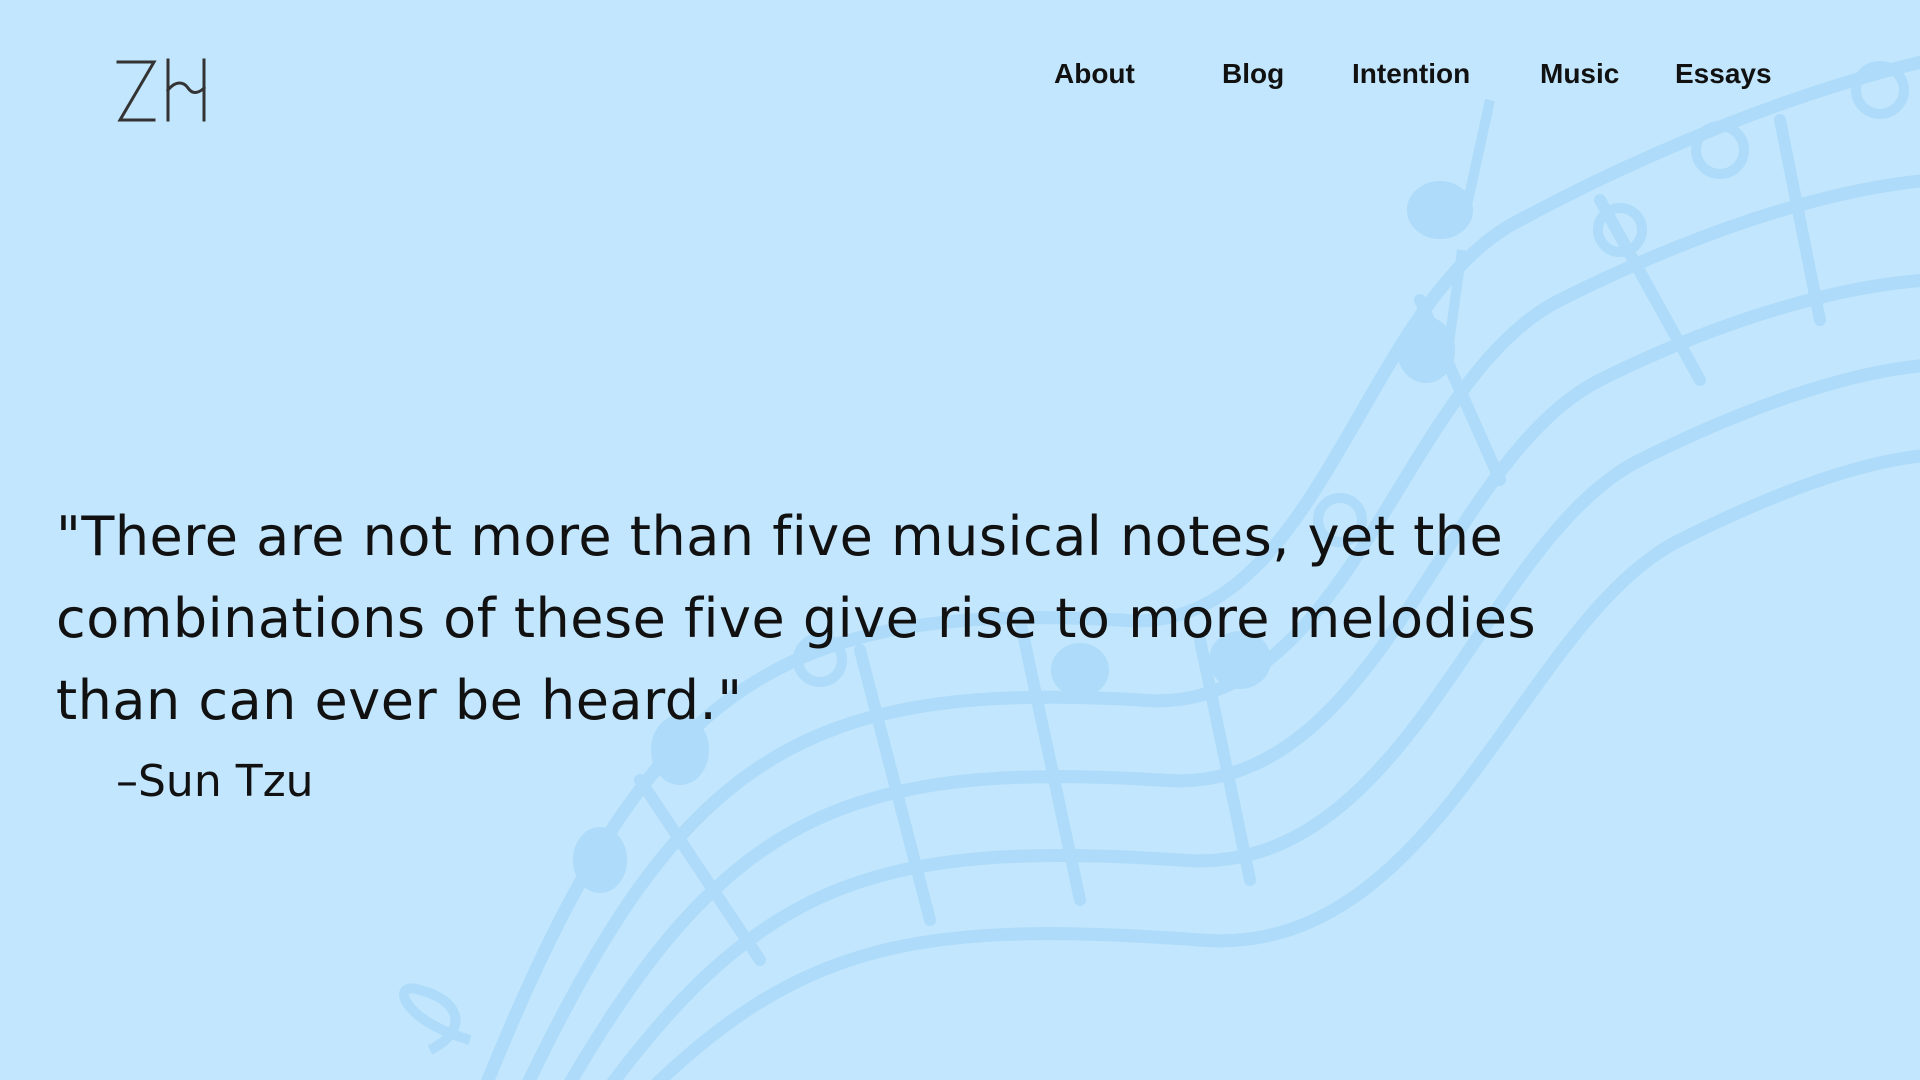 This screenshot has height=1080, width=1920. What do you see at coordinates (1579, 74) in the screenshot?
I see `nav-music: Music` at bounding box center [1579, 74].